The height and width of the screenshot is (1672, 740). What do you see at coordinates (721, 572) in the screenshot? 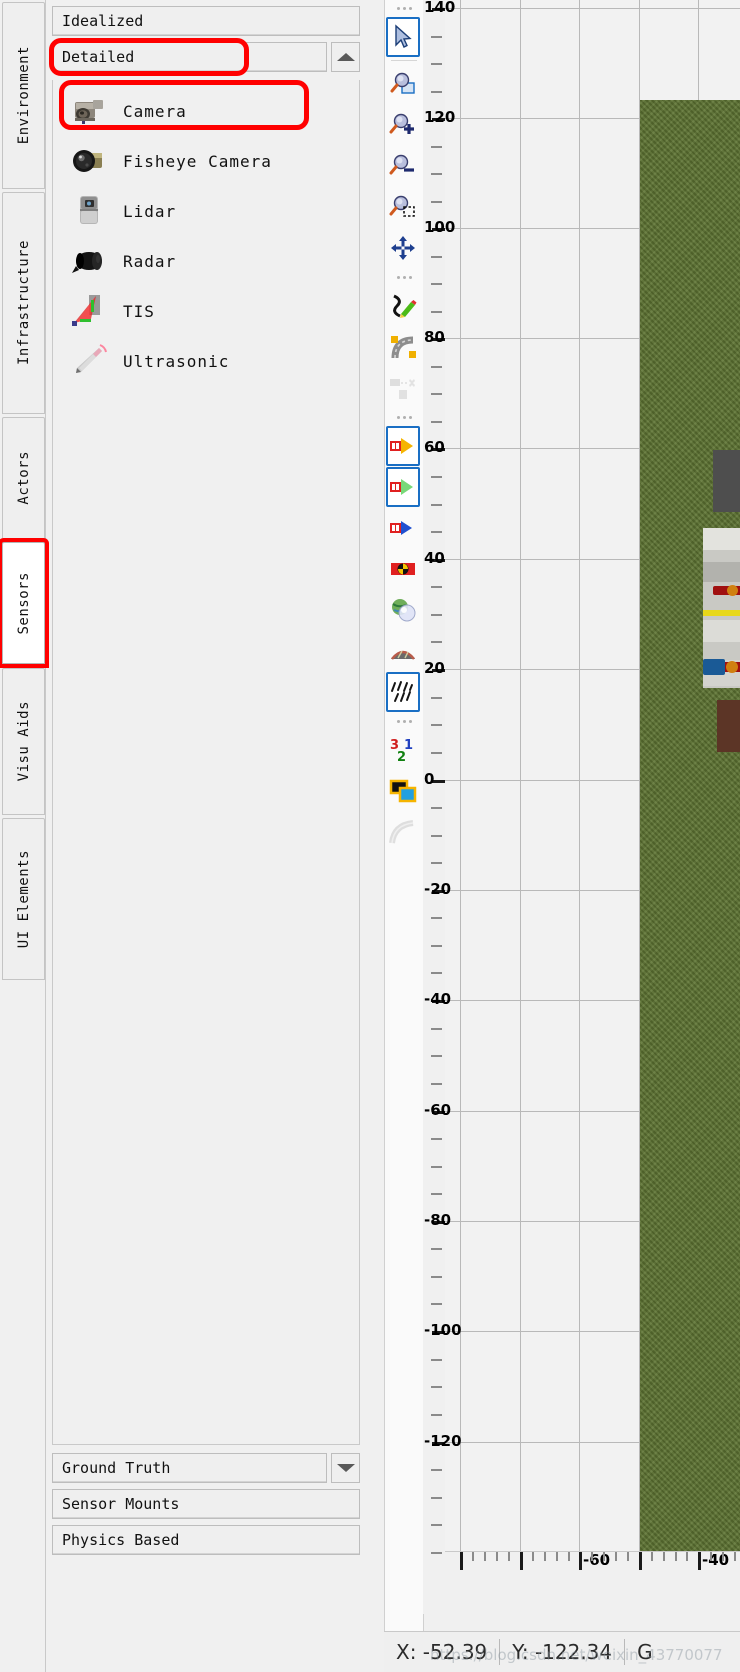
I see `road-lane-stripe` at bounding box center [721, 572].